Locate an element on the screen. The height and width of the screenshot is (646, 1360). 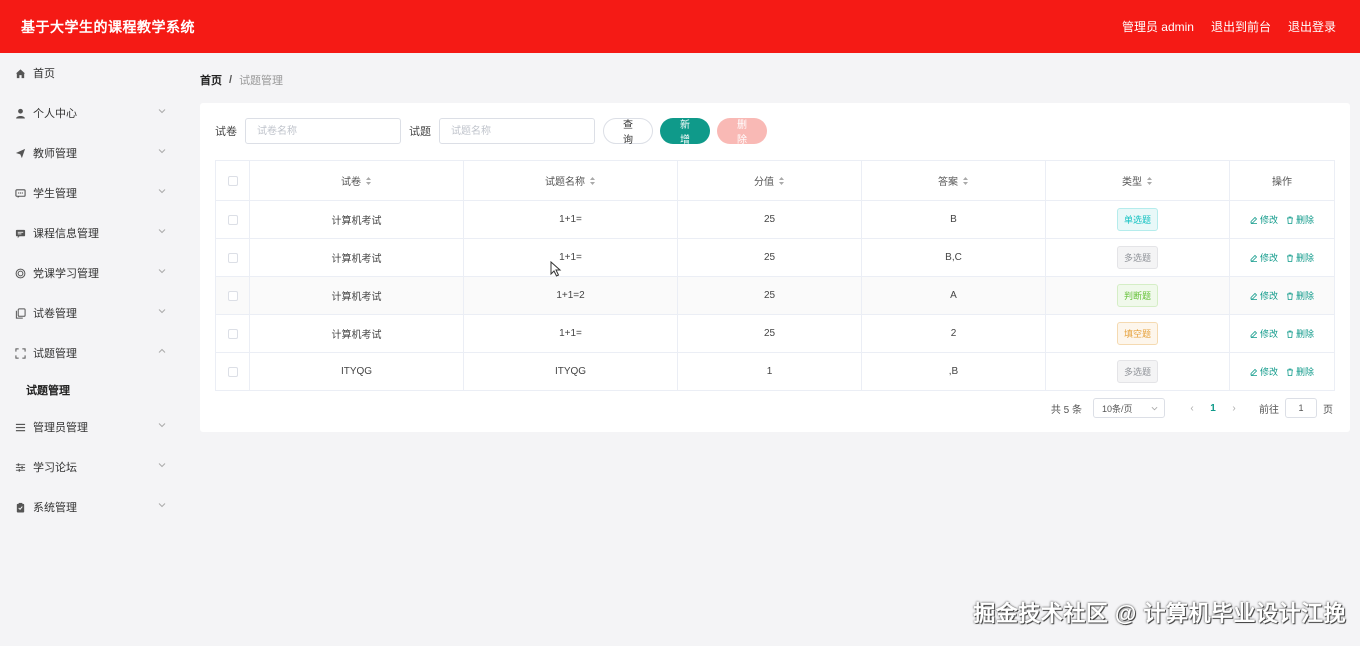
cell-answer: ,B is located at coordinates (954, 371).